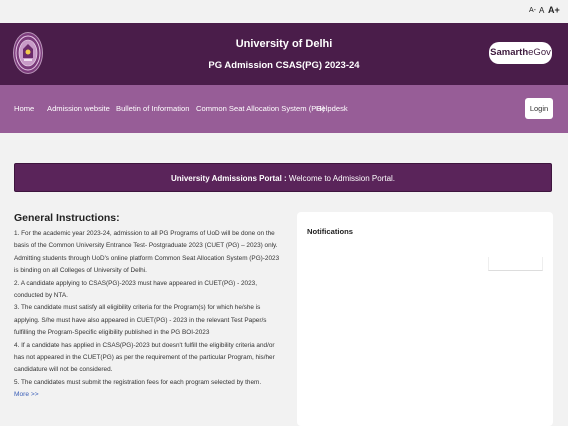  Describe the element at coordinates (515, 264) in the screenshot. I see `notifications-scroll-box` at that location.